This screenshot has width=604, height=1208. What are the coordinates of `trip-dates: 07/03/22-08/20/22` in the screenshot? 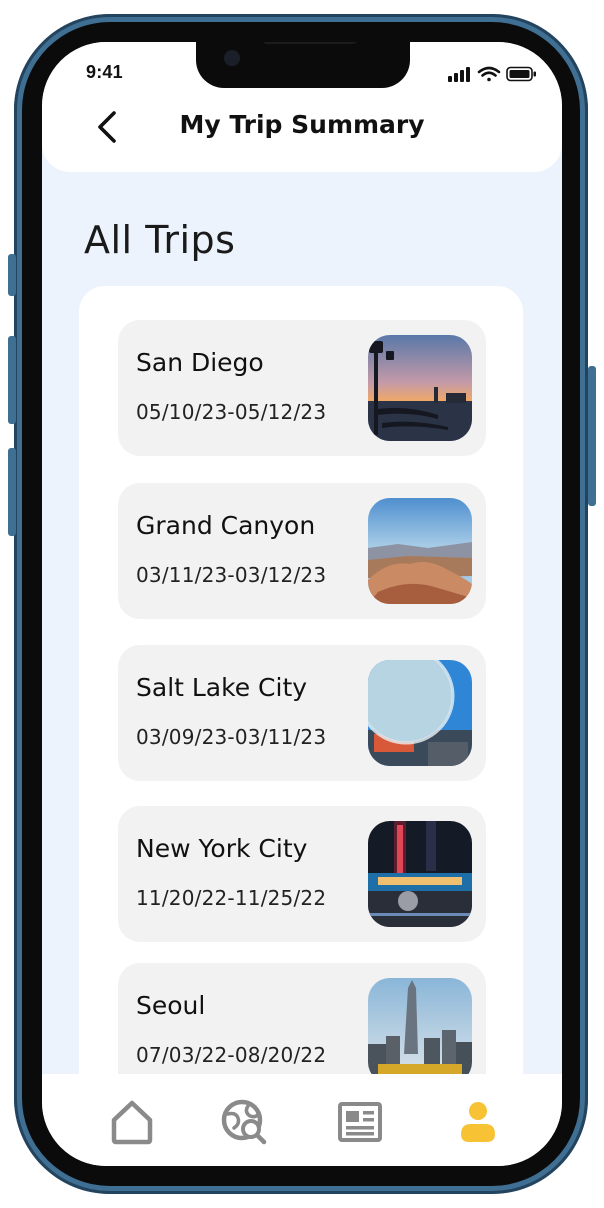 It's located at (231, 1055).